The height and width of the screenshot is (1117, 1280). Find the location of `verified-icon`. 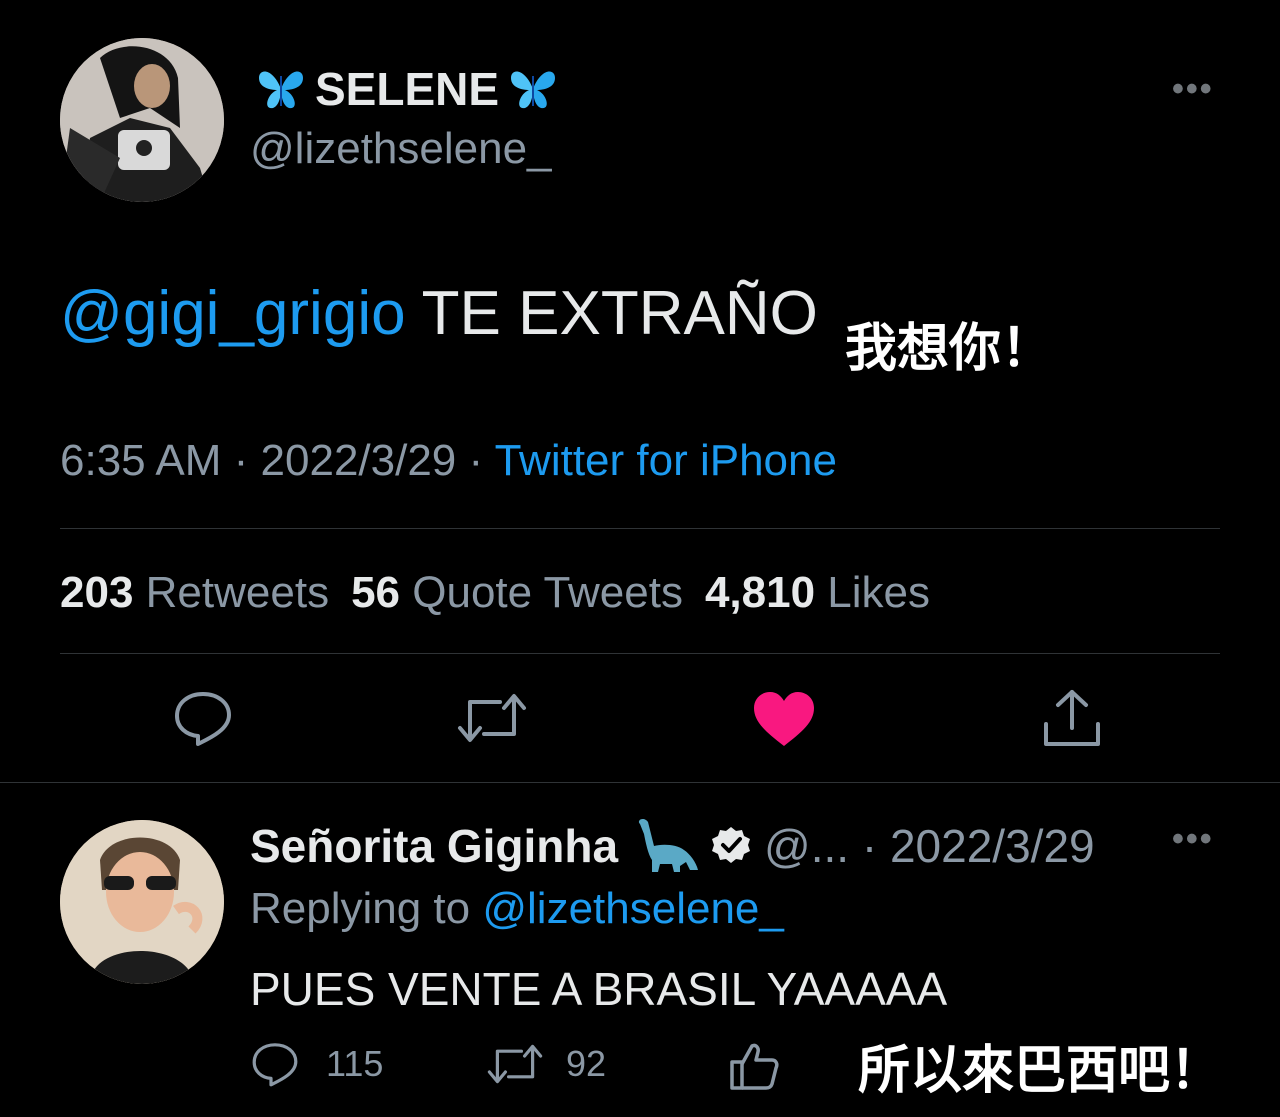

verified-icon is located at coordinates (731, 845).